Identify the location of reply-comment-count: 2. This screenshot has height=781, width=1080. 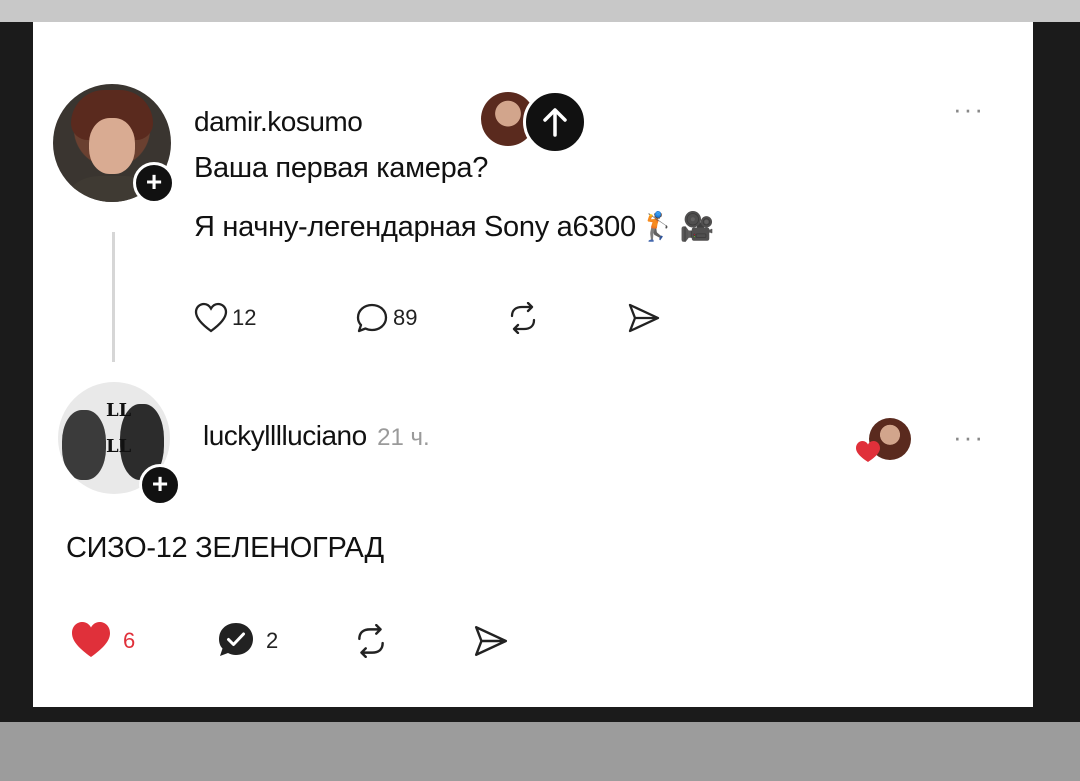
(272, 640).